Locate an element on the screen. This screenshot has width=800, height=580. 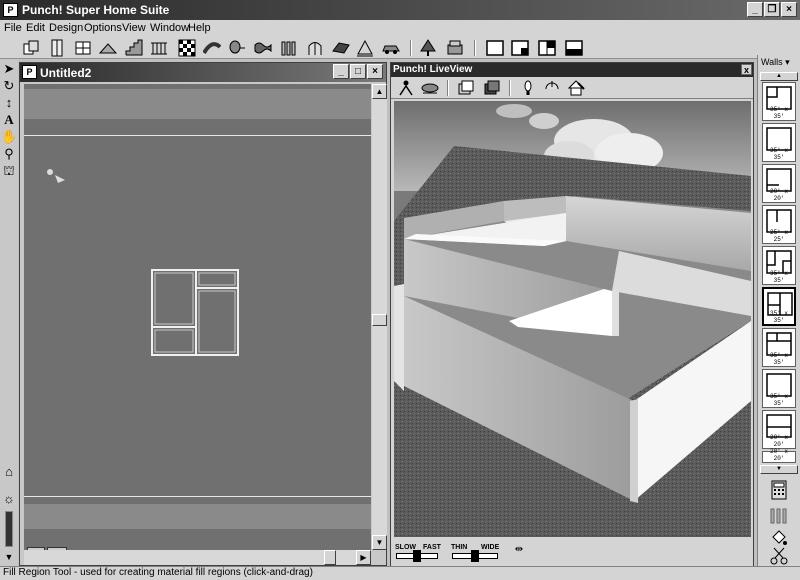
document-vertical-scrollbar: ▲ ▼ is located at coordinates (379, 317).